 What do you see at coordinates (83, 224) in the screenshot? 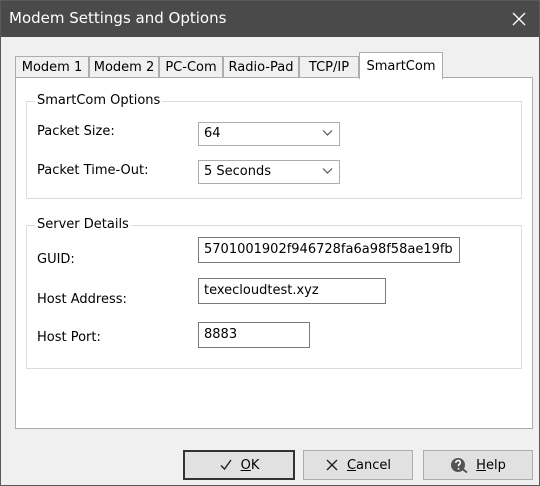
I see `group-legend: Server Details` at bounding box center [83, 224].